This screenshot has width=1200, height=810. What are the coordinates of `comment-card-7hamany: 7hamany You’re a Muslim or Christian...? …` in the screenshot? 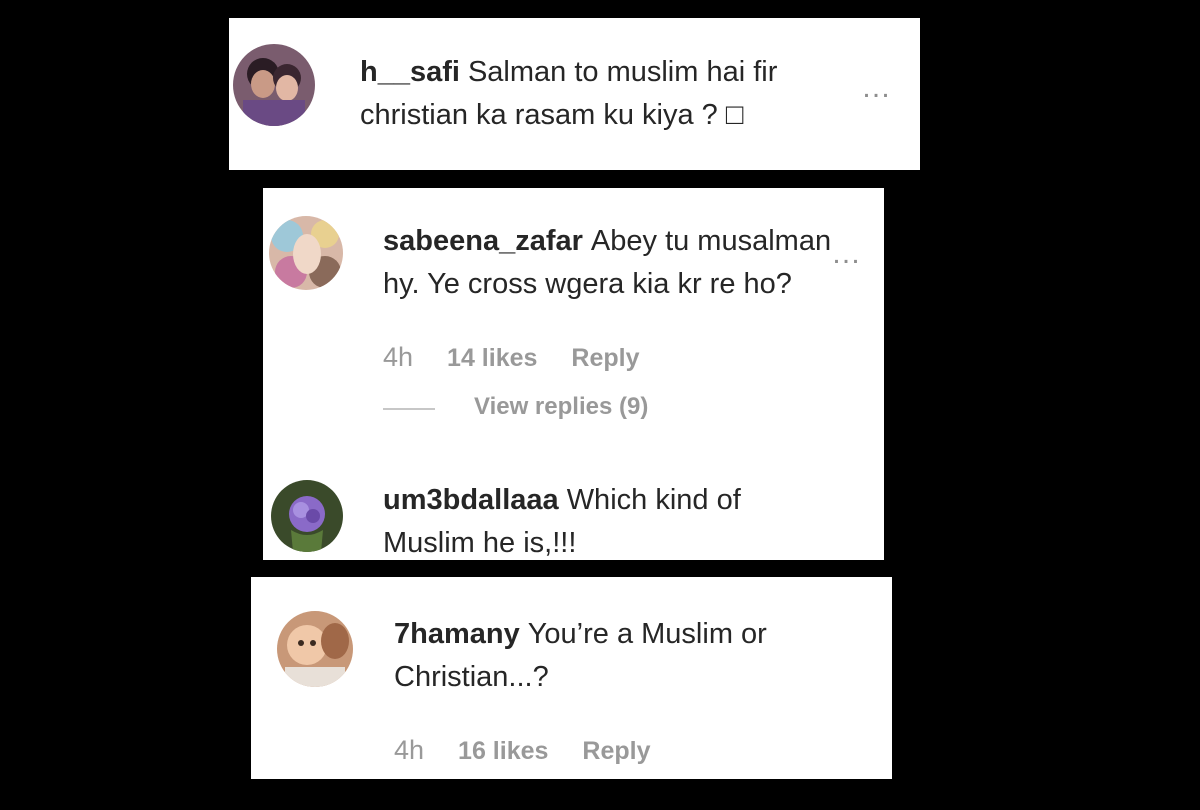 It's located at (571, 678).